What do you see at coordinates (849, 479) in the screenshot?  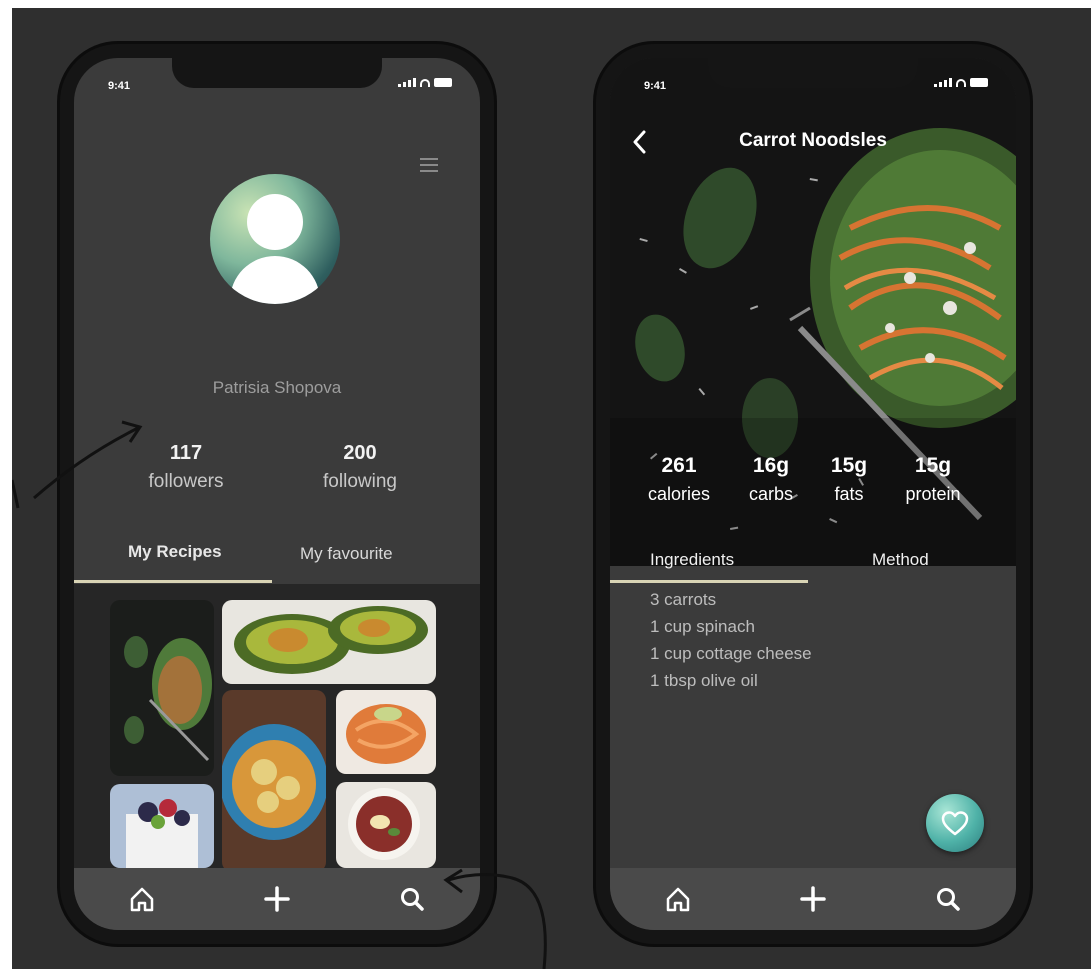 I see `nutrition-fats: 15g fats` at bounding box center [849, 479].